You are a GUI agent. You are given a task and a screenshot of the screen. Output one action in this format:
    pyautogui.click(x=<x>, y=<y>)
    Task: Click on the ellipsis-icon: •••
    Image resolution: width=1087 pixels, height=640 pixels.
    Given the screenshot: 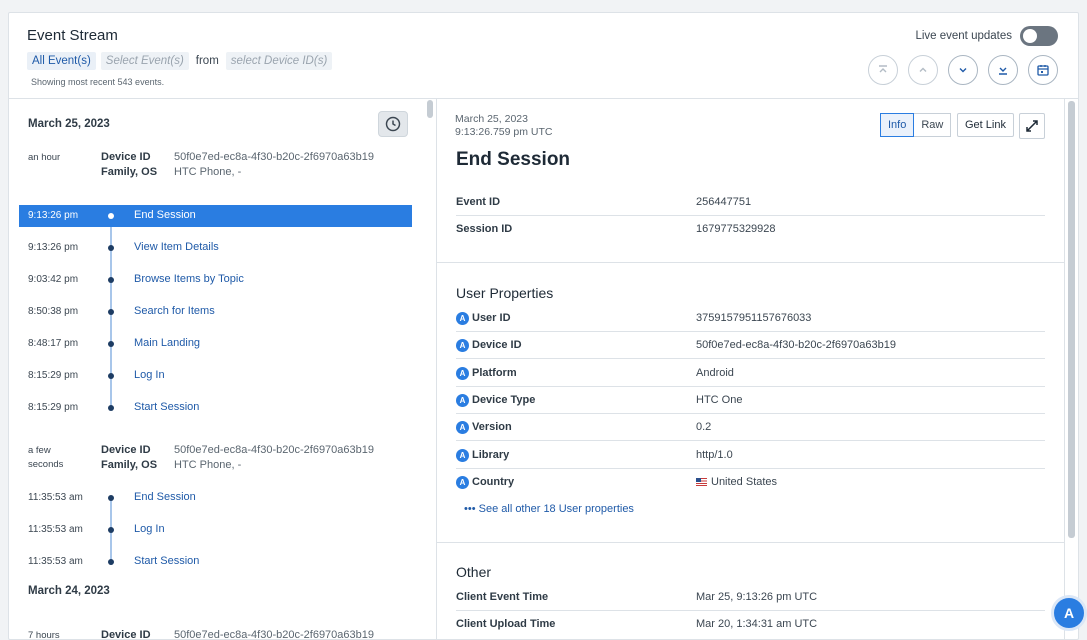 What is the action you would take?
    pyautogui.click(x=470, y=509)
    